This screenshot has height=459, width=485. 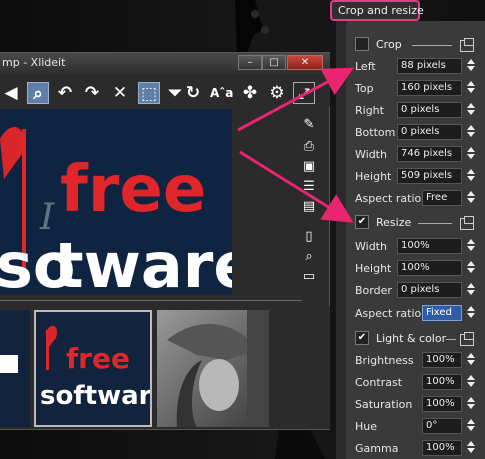 What do you see at coordinates (429, 132) in the screenshot?
I see `crop-field-bottom: 0 pixels` at bounding box center [429, 132].